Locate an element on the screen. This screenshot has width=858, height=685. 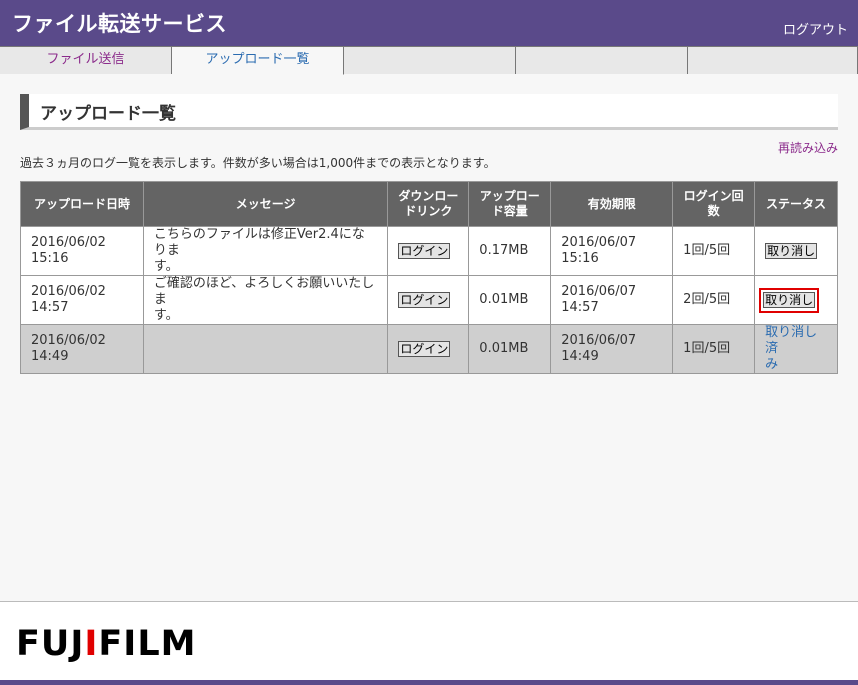
cell-date-time: 14:57 is located at coordinates (50, 307).